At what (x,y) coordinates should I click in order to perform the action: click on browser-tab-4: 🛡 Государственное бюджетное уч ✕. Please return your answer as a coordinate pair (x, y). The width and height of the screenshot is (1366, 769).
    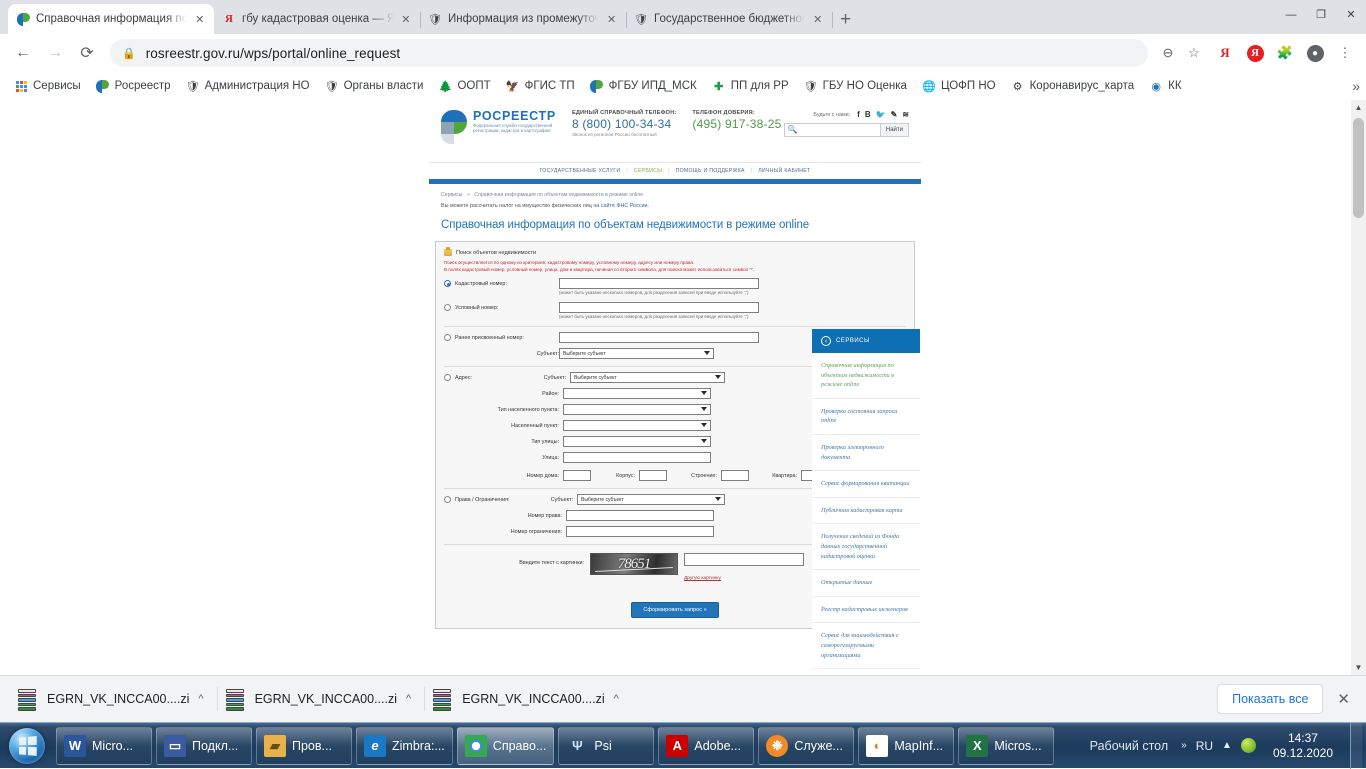
    Looking at the image, I should click on (729, 19).